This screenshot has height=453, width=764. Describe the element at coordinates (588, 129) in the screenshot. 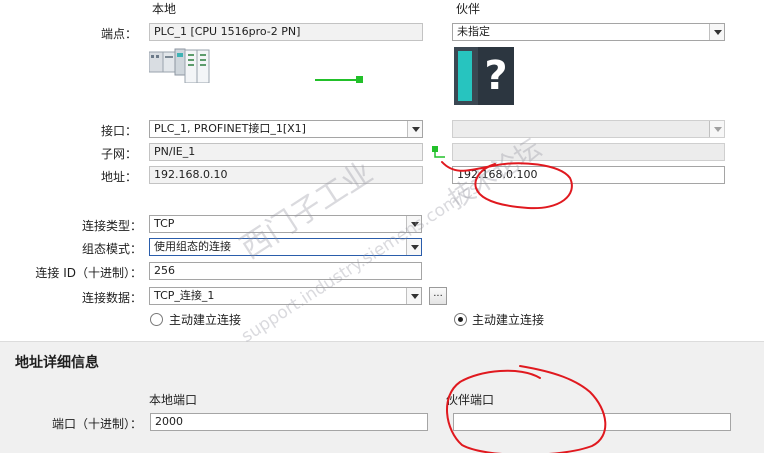

I see `partner-interface-select` at that location.